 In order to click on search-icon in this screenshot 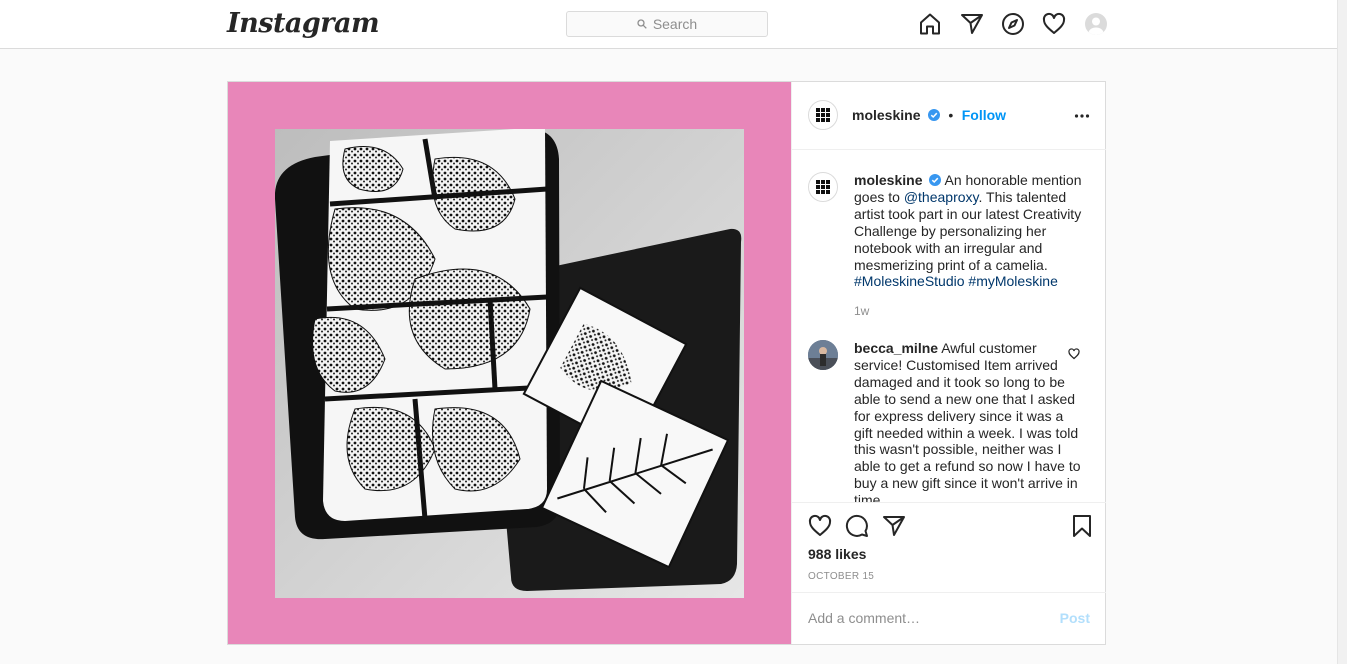, I will do `click(642, 24)`.